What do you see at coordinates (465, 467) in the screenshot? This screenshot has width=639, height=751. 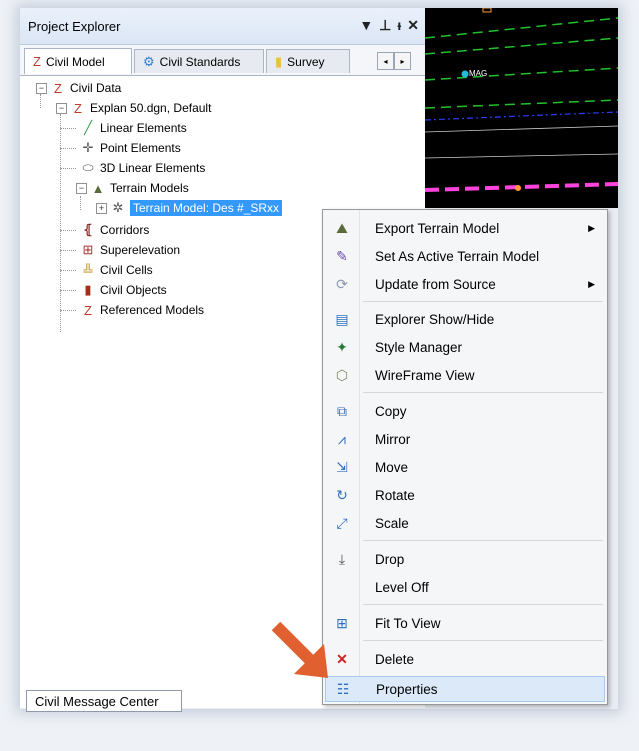 I see `menu-item-move: ⇲ Move` at bounding box center [465, 467].